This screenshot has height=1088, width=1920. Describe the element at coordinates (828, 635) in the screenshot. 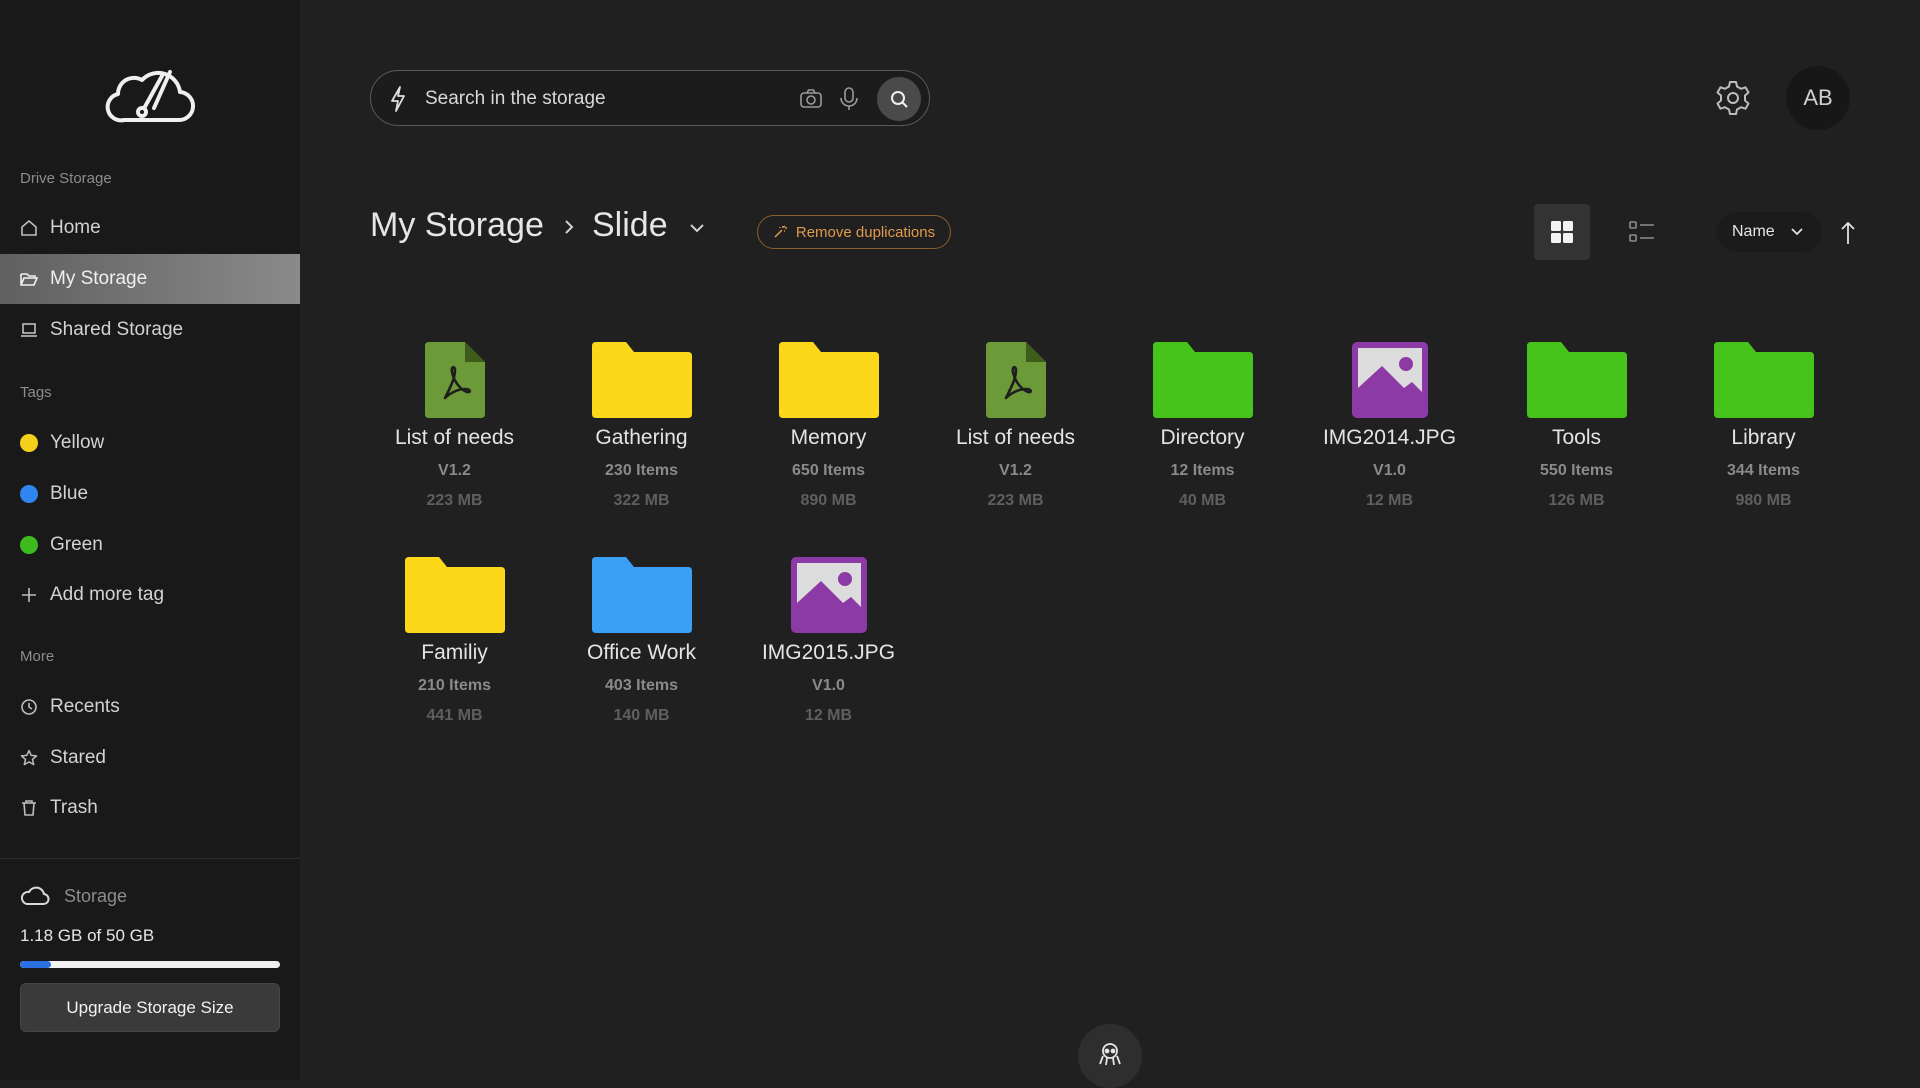

I see `file-item: IMG2015.JPG V1.0 12 MB` at that location.